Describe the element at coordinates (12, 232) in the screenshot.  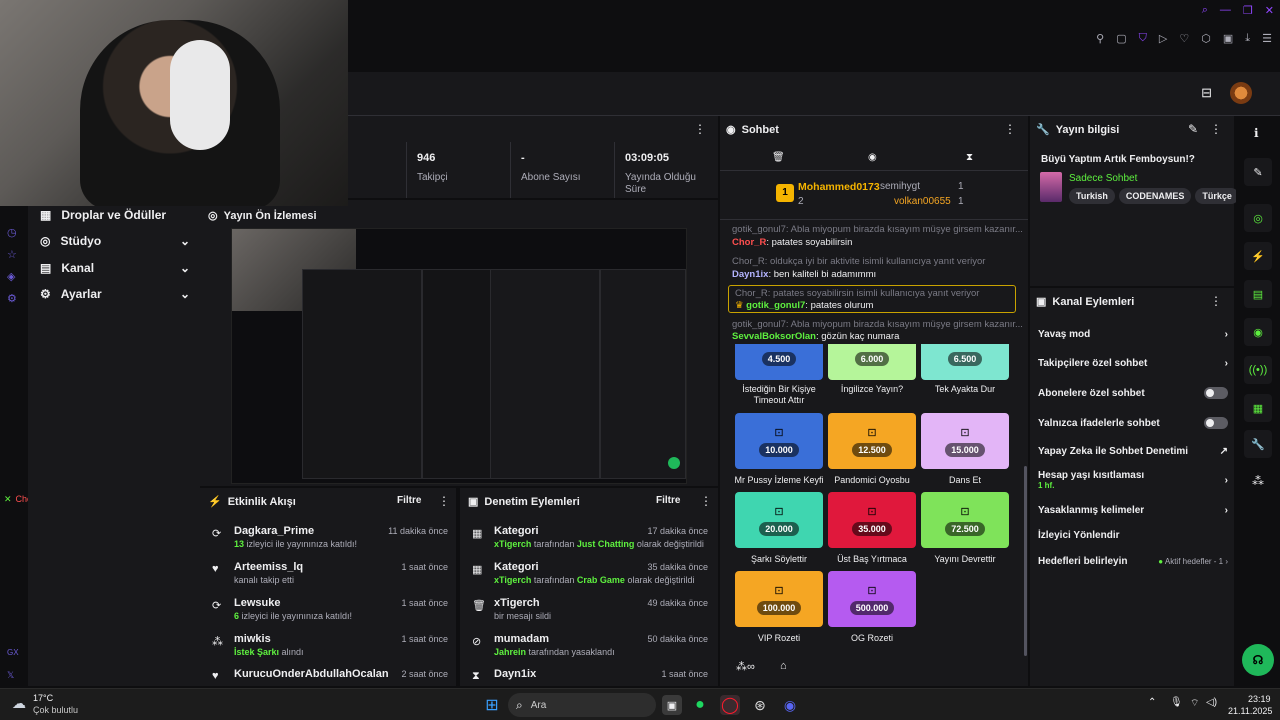
I see `clock-icon: ◷` at that location.